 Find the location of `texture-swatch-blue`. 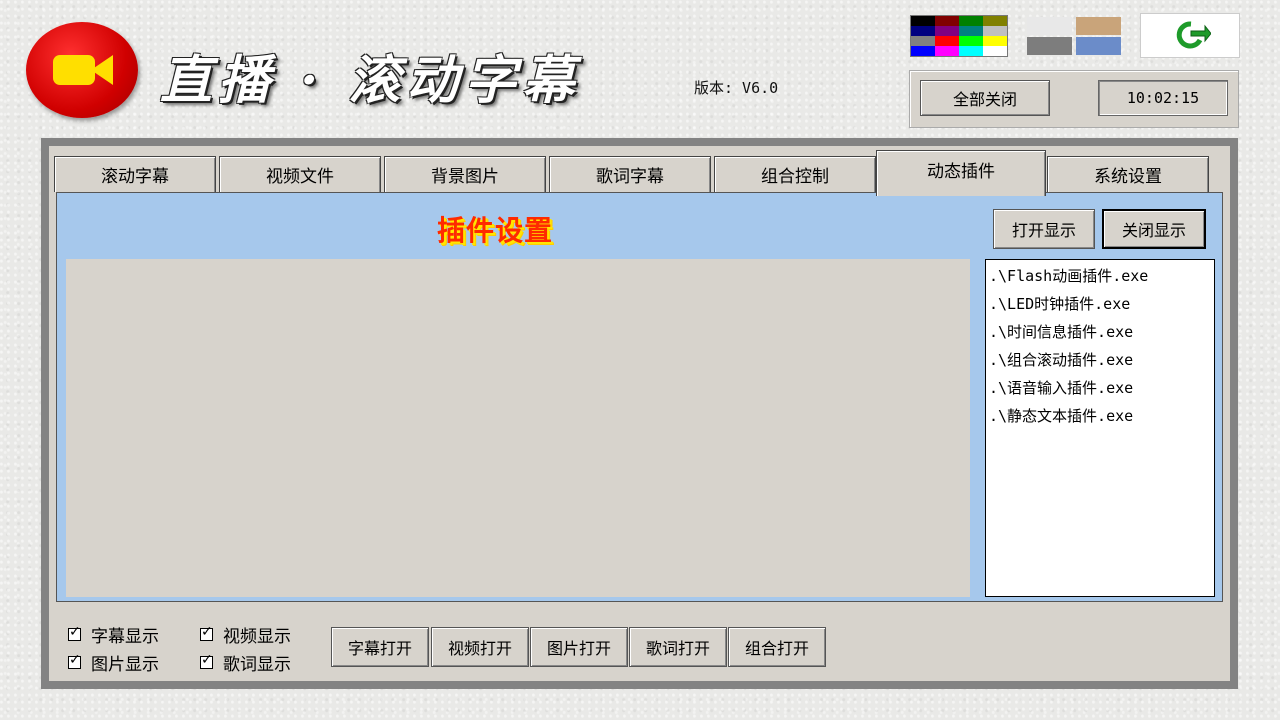

texture-swatch-blue is located at coordinates (1098, 46).